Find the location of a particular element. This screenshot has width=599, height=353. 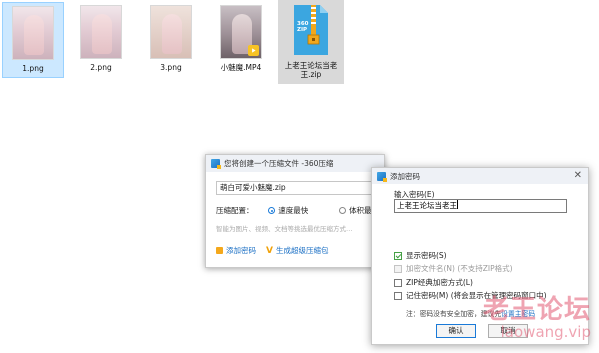

add-password-link: 添加密码 is located at coordinates (236, 250).